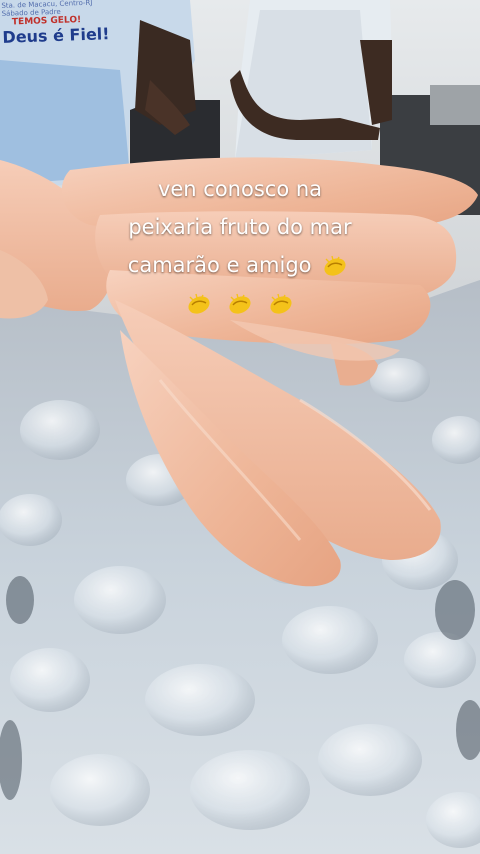 This screenshot has height=854, width=480. What do you see at coordinates (219, 265) in the screenshot?
I see `caption-line-3: camarão e amigo` at bounding box center [219, 265].